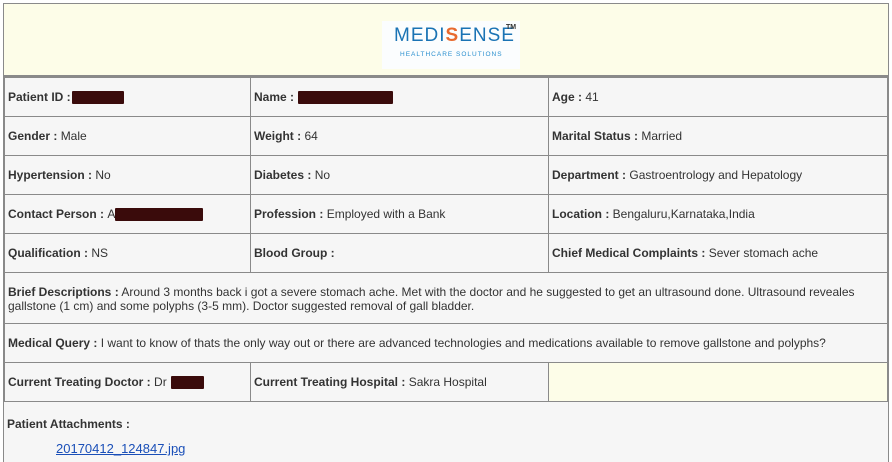  Describe the element at coordinates (127, 175) in the screenshot. I see `hypertension-cell: Hypertension : No` at that location.